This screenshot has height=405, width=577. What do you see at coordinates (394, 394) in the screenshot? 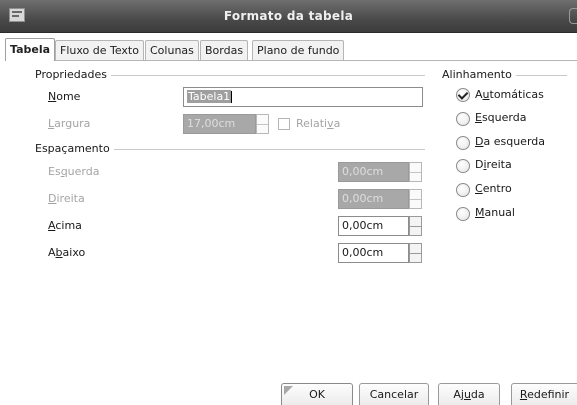
I see `cancelar-button: Cancelar` at bounding box center [394, 394].